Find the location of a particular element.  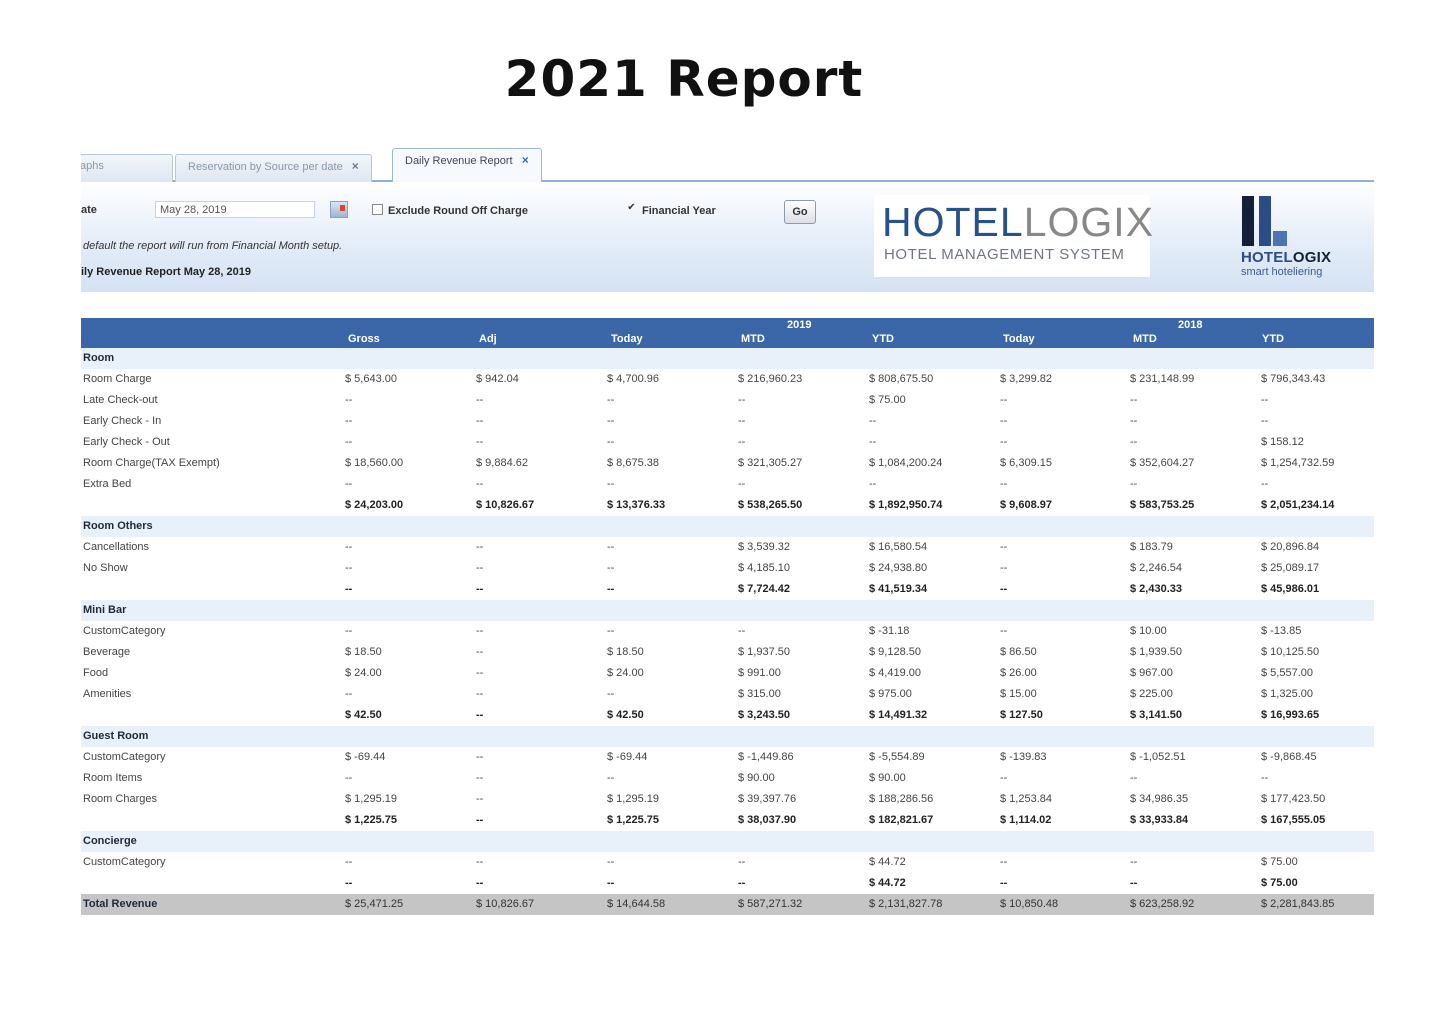

financial-year-checkbox: ✔ is located at coordinates (631, 208).